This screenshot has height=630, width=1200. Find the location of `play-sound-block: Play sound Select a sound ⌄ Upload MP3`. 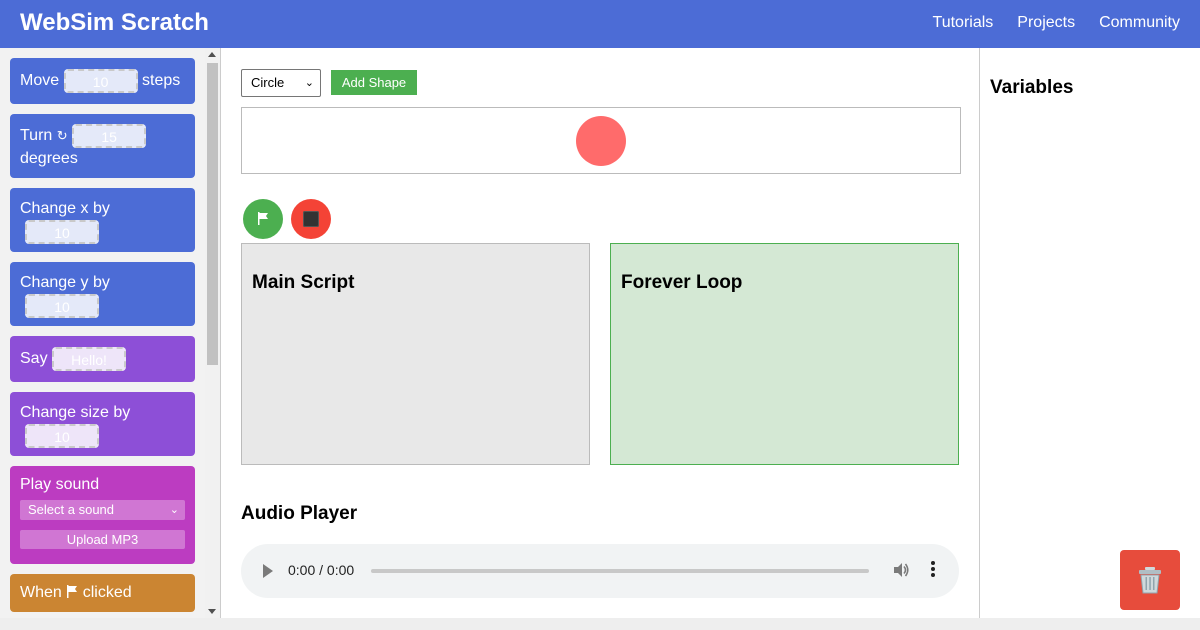

play-sound-block: Play sound Select a sound ⌄ Upload MP3 is located at coordinates (102, 515).